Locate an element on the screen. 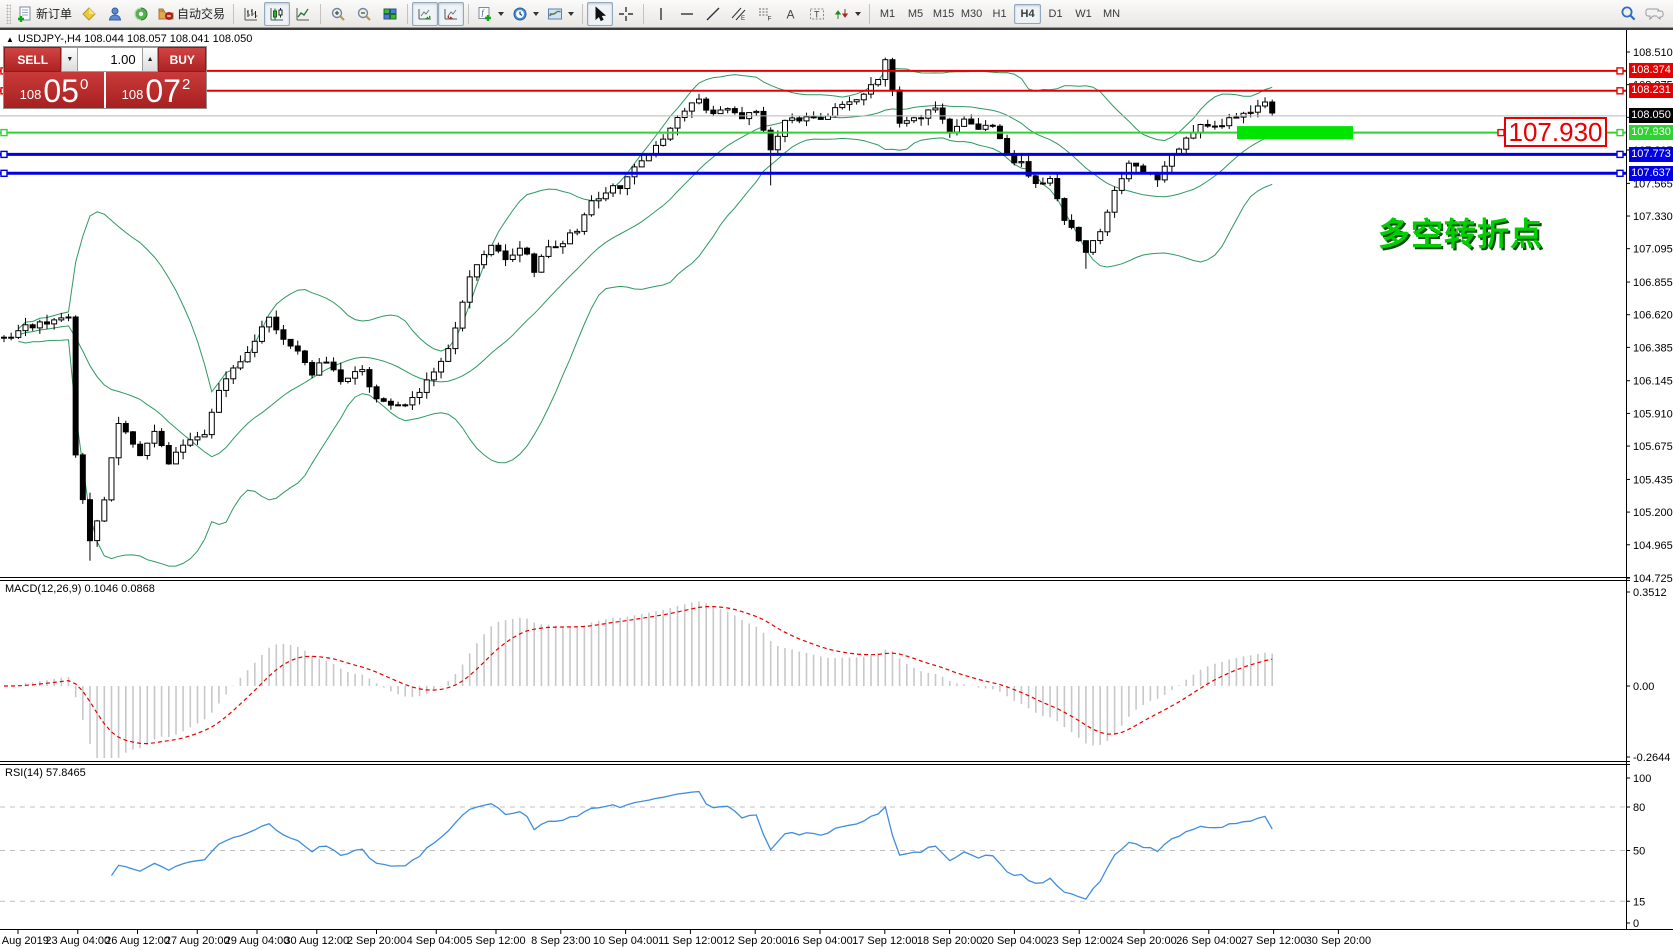 This screenshot has height=950, width=1673. buy-button: BUY is located at coordinates (182, 59).